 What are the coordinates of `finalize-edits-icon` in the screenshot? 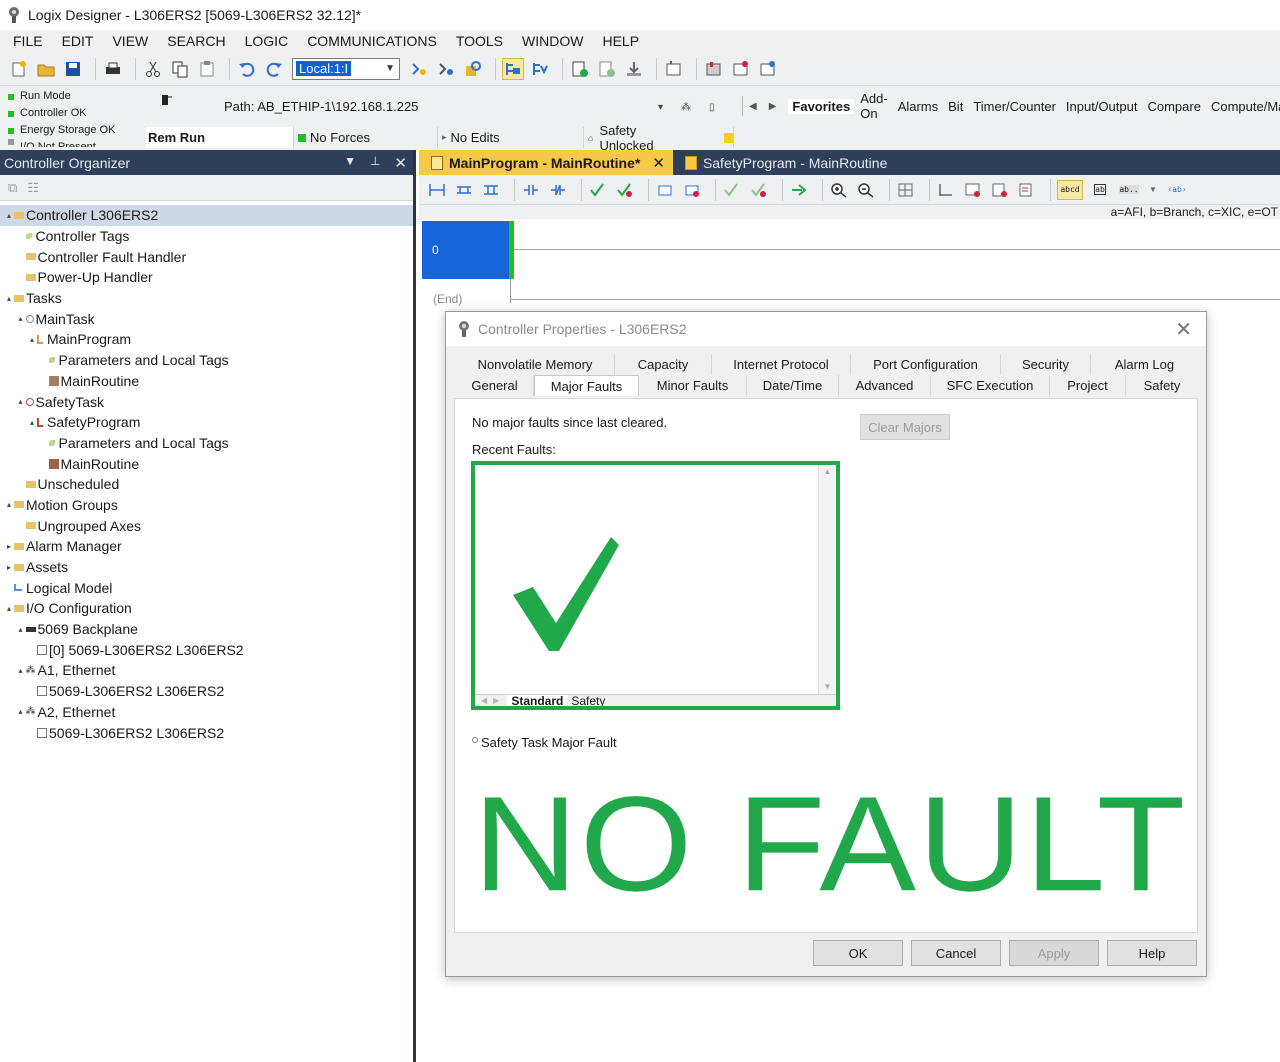 It's located at (799, 190).